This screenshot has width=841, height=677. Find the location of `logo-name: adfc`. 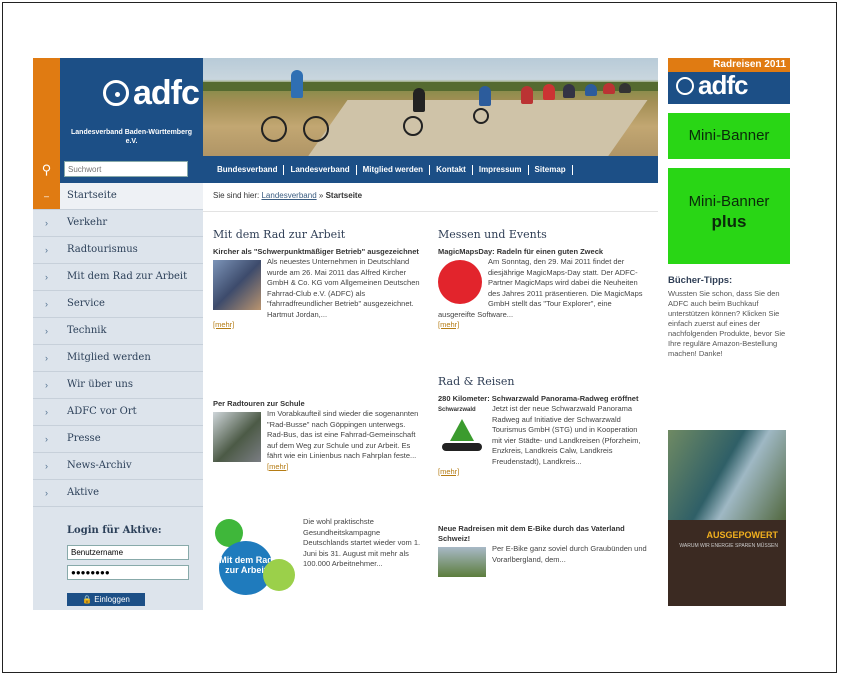

logo-name: adfc is located at coordinates (166, 93).